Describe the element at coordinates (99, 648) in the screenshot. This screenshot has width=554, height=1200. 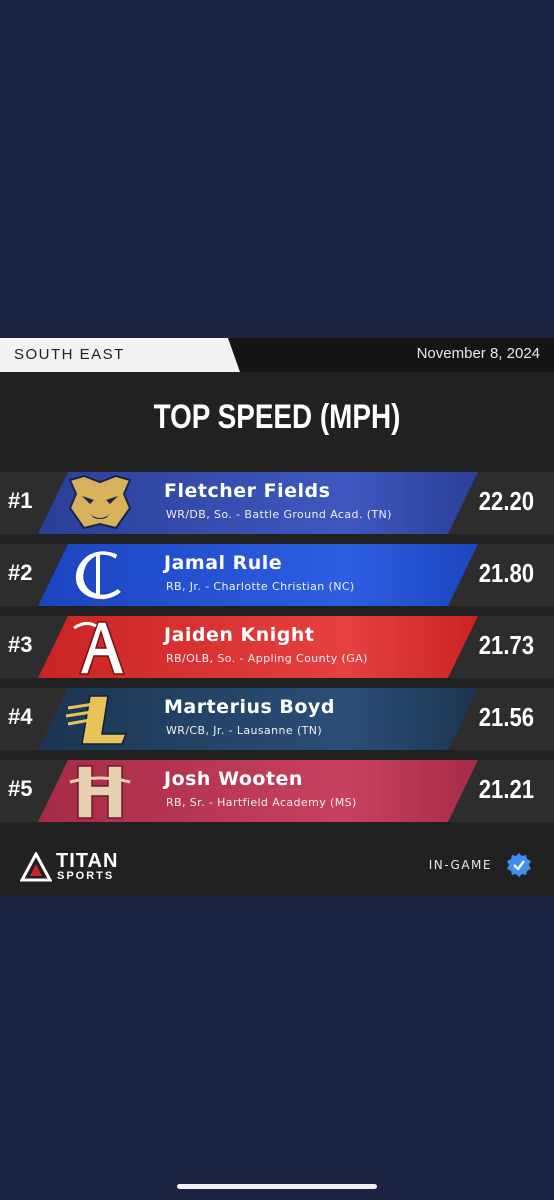
I see `a-letter-logo-icon` at that location.